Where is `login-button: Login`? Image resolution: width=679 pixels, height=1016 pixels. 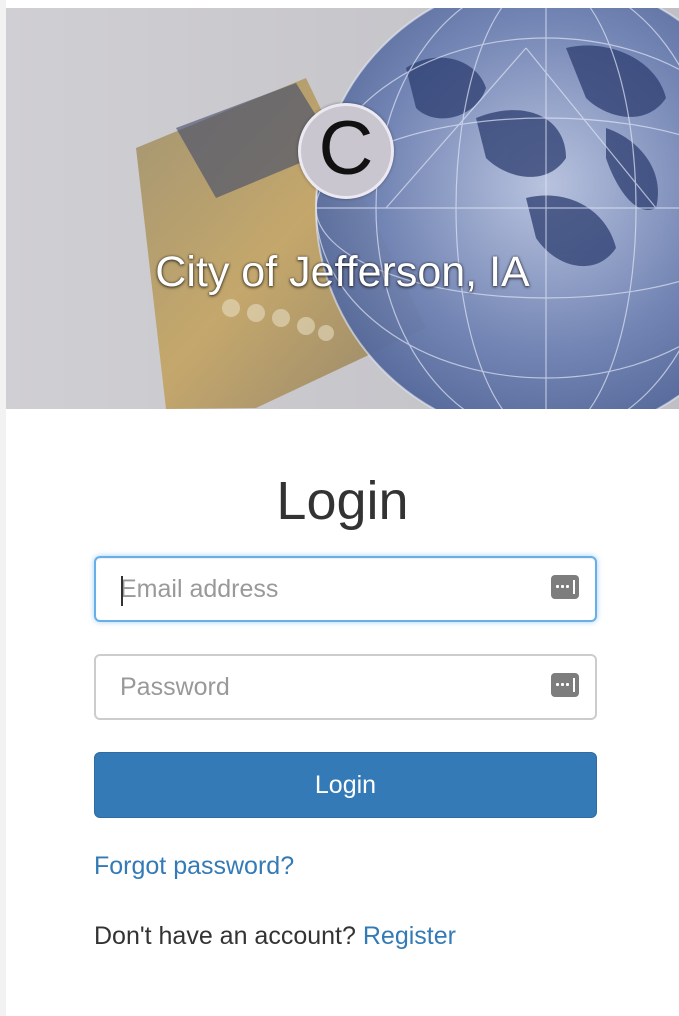 login-button: Login is located at coordinates (345, 785).